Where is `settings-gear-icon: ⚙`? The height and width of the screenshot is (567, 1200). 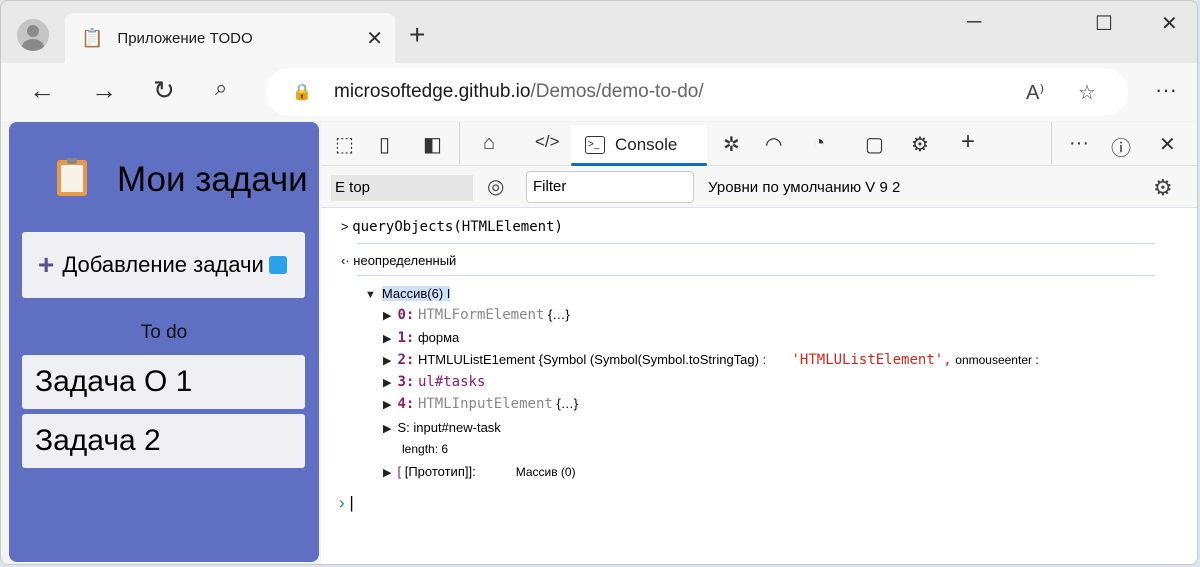
settings-gear-icon: ⚙ is located at coordinates (1163, 188).